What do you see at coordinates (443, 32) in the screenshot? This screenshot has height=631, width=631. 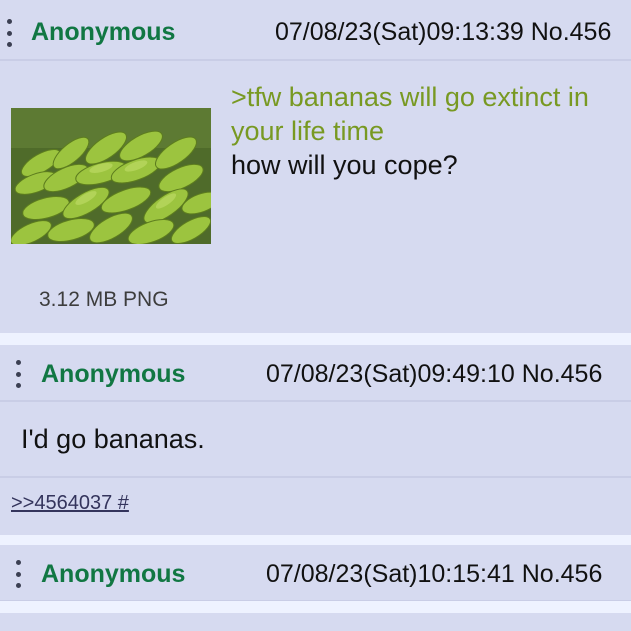 I see `post-datetime-number: 07/08/23(Sat)09:13:39 No.456` at bounding box center [443, 32].